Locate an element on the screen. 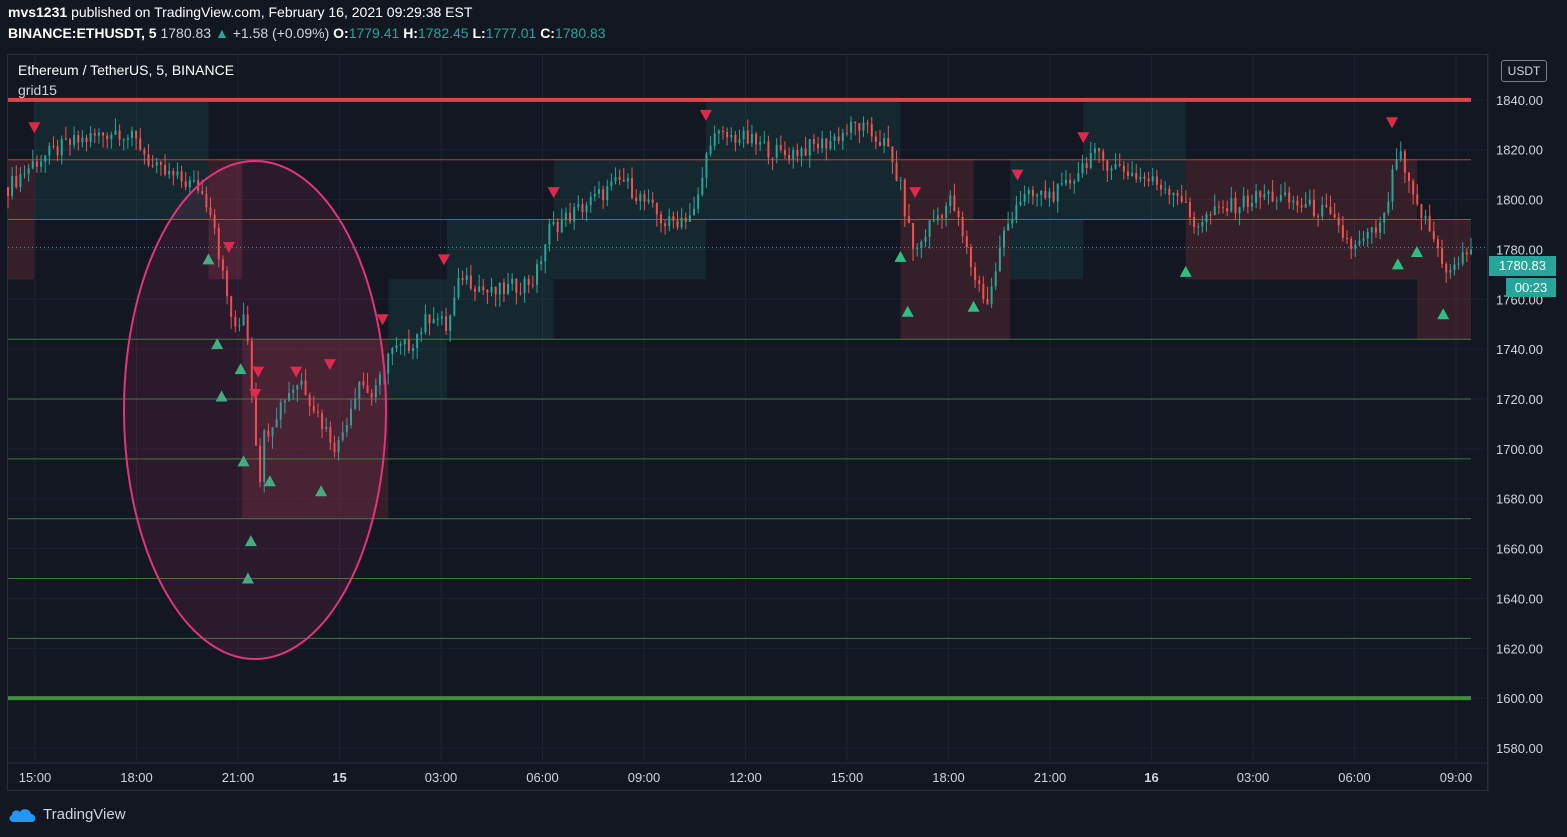 This screenshot has width=1567, height=837. y-tick-label: 1720.00 is located at coordinates (1519, 399).